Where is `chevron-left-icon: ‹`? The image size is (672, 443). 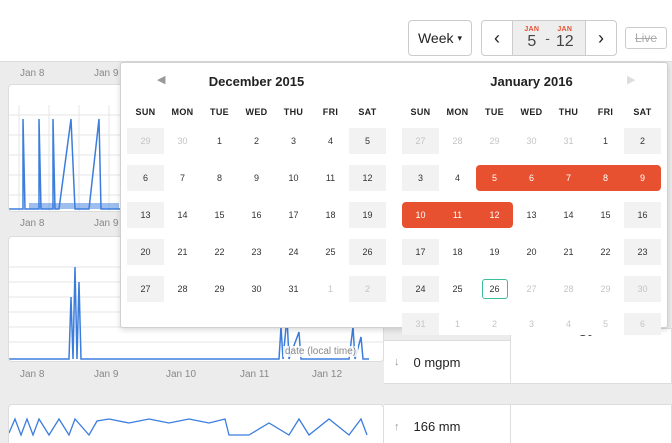 chevron-left-icon: ‹ is located at coordinates (497, 37).